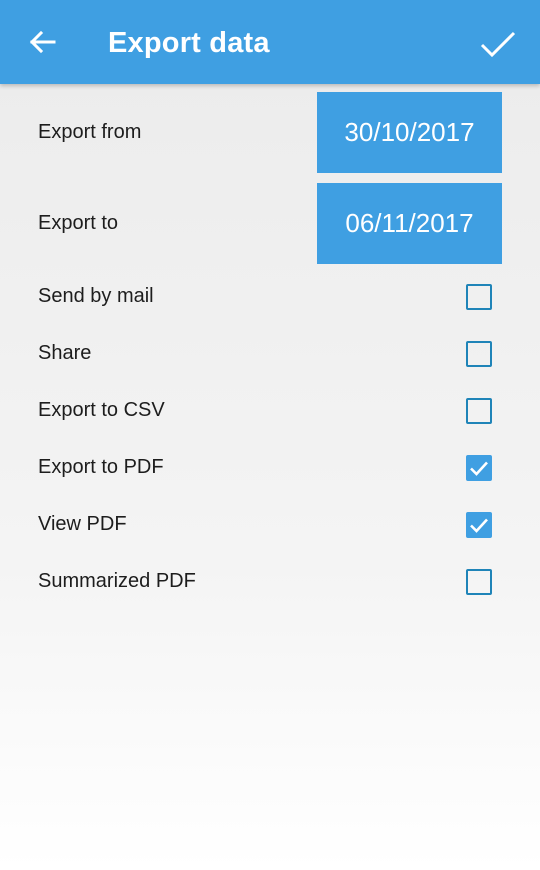 Image resolution: width=540 pixels, height=870 pixels. Describe the element at coordinates (117, 581) in the screenshot. I see `option-label-summarized-pdf: Summarized PDF` at that location.